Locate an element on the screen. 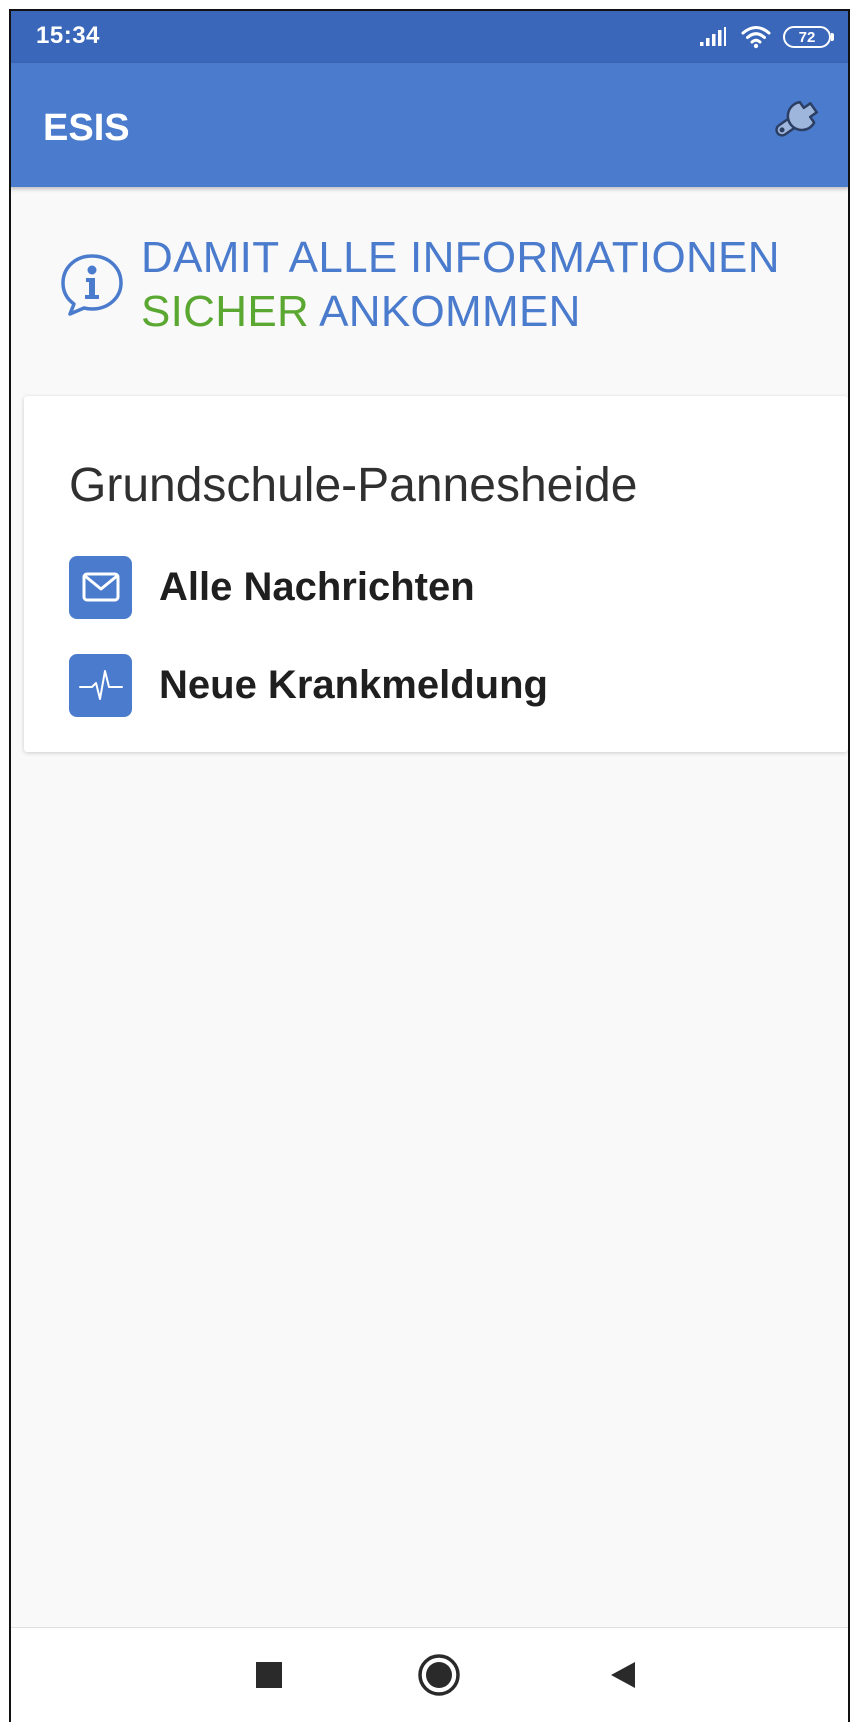 This screenshot has height=1722, width=859. new-sick-note-item: Neue Krankmeldung is located at coordinates (308, 685).